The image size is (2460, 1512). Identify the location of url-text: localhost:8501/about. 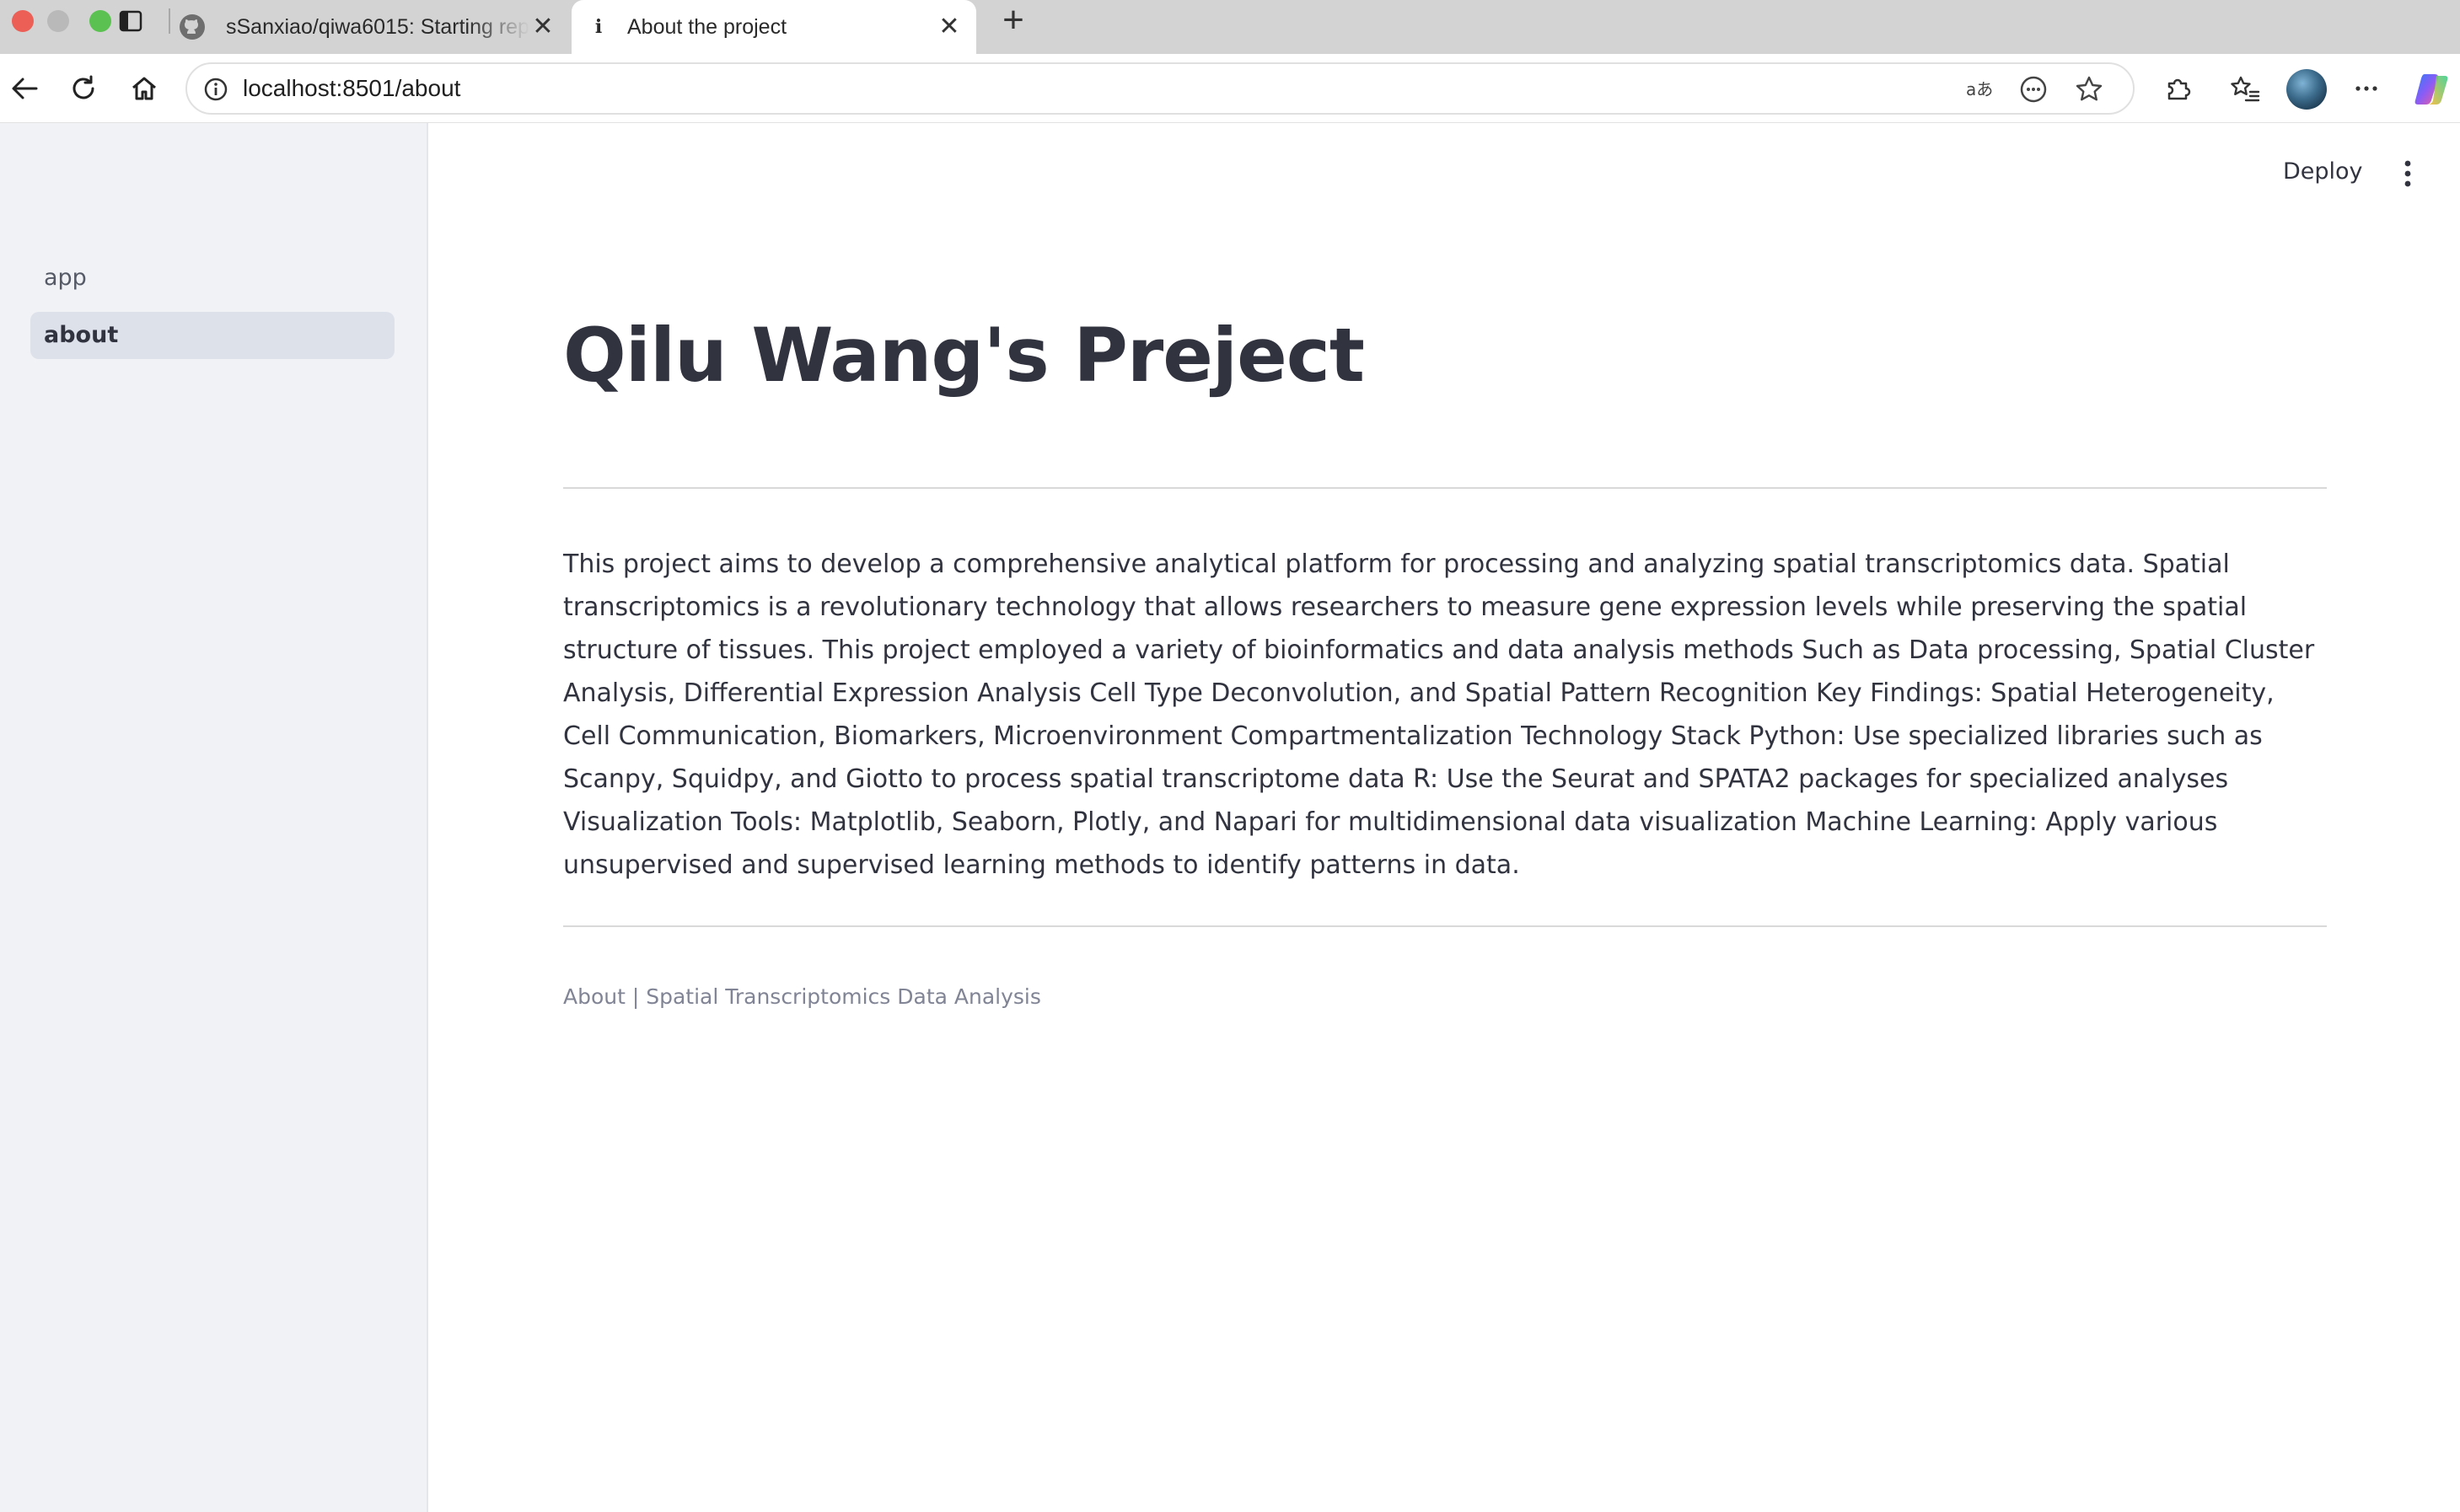
(352, 88).